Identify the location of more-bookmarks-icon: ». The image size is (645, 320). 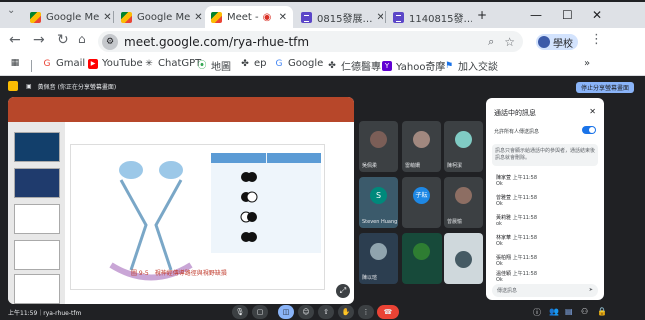
(587, 63).